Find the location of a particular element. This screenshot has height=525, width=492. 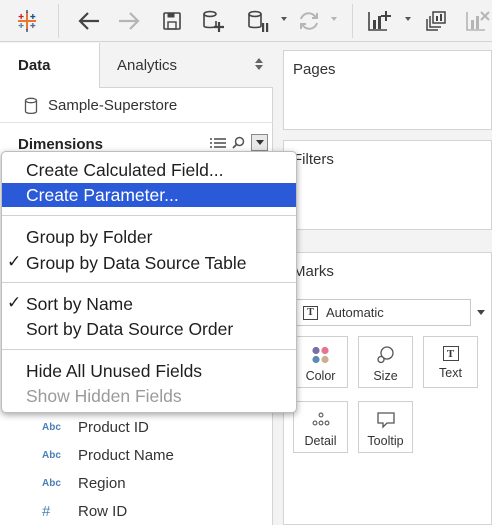

detail-label: Detail is located at coordinates (320, 441).